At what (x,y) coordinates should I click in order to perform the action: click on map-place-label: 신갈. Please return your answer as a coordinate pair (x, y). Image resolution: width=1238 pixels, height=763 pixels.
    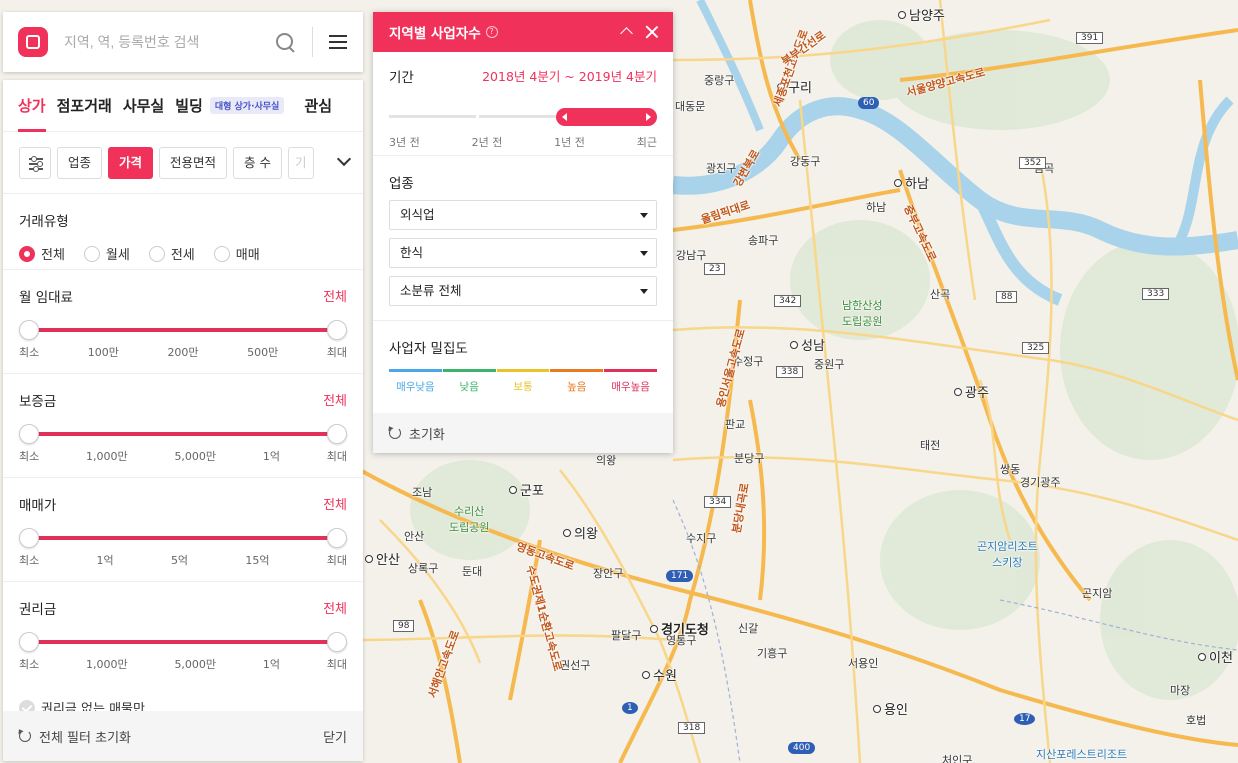
    Looking at the image, I should click on (748, 628).